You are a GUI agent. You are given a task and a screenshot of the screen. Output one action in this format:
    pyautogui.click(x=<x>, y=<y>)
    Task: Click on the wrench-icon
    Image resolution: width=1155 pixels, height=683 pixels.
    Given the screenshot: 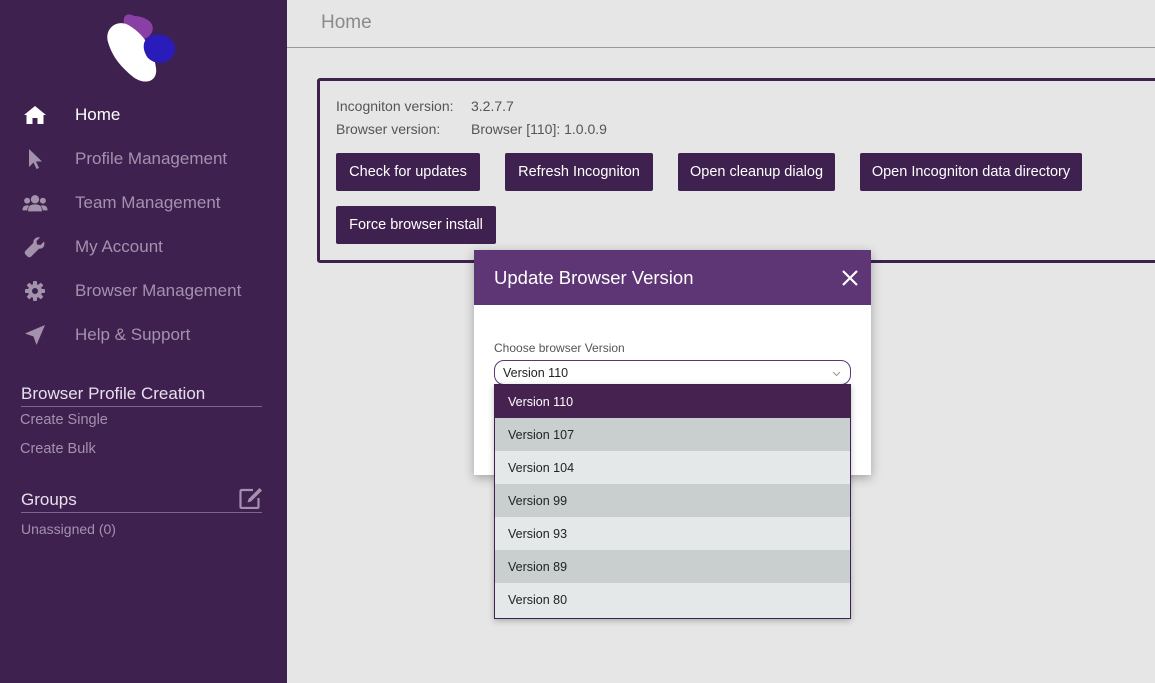 What is the action you would take?
    pyautogui.click(x=35, y=247)
    